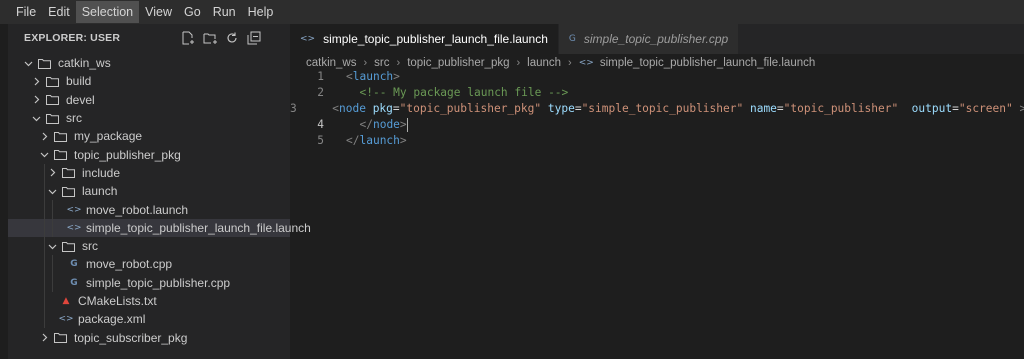 The width and height of the screenshot is (1024, 359). I want to click on code-token: "simple_topic_publisher", so click(662, 108).